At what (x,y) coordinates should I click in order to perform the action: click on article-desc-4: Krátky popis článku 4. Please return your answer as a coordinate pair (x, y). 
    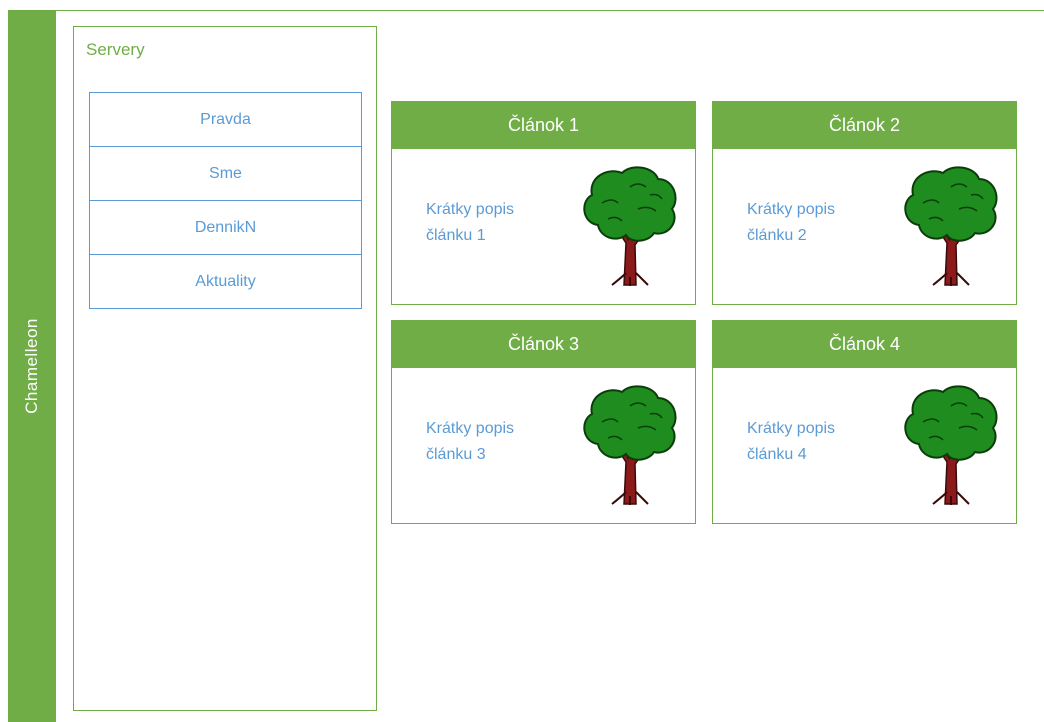
    Looking at the image, I should click on (791, 442).